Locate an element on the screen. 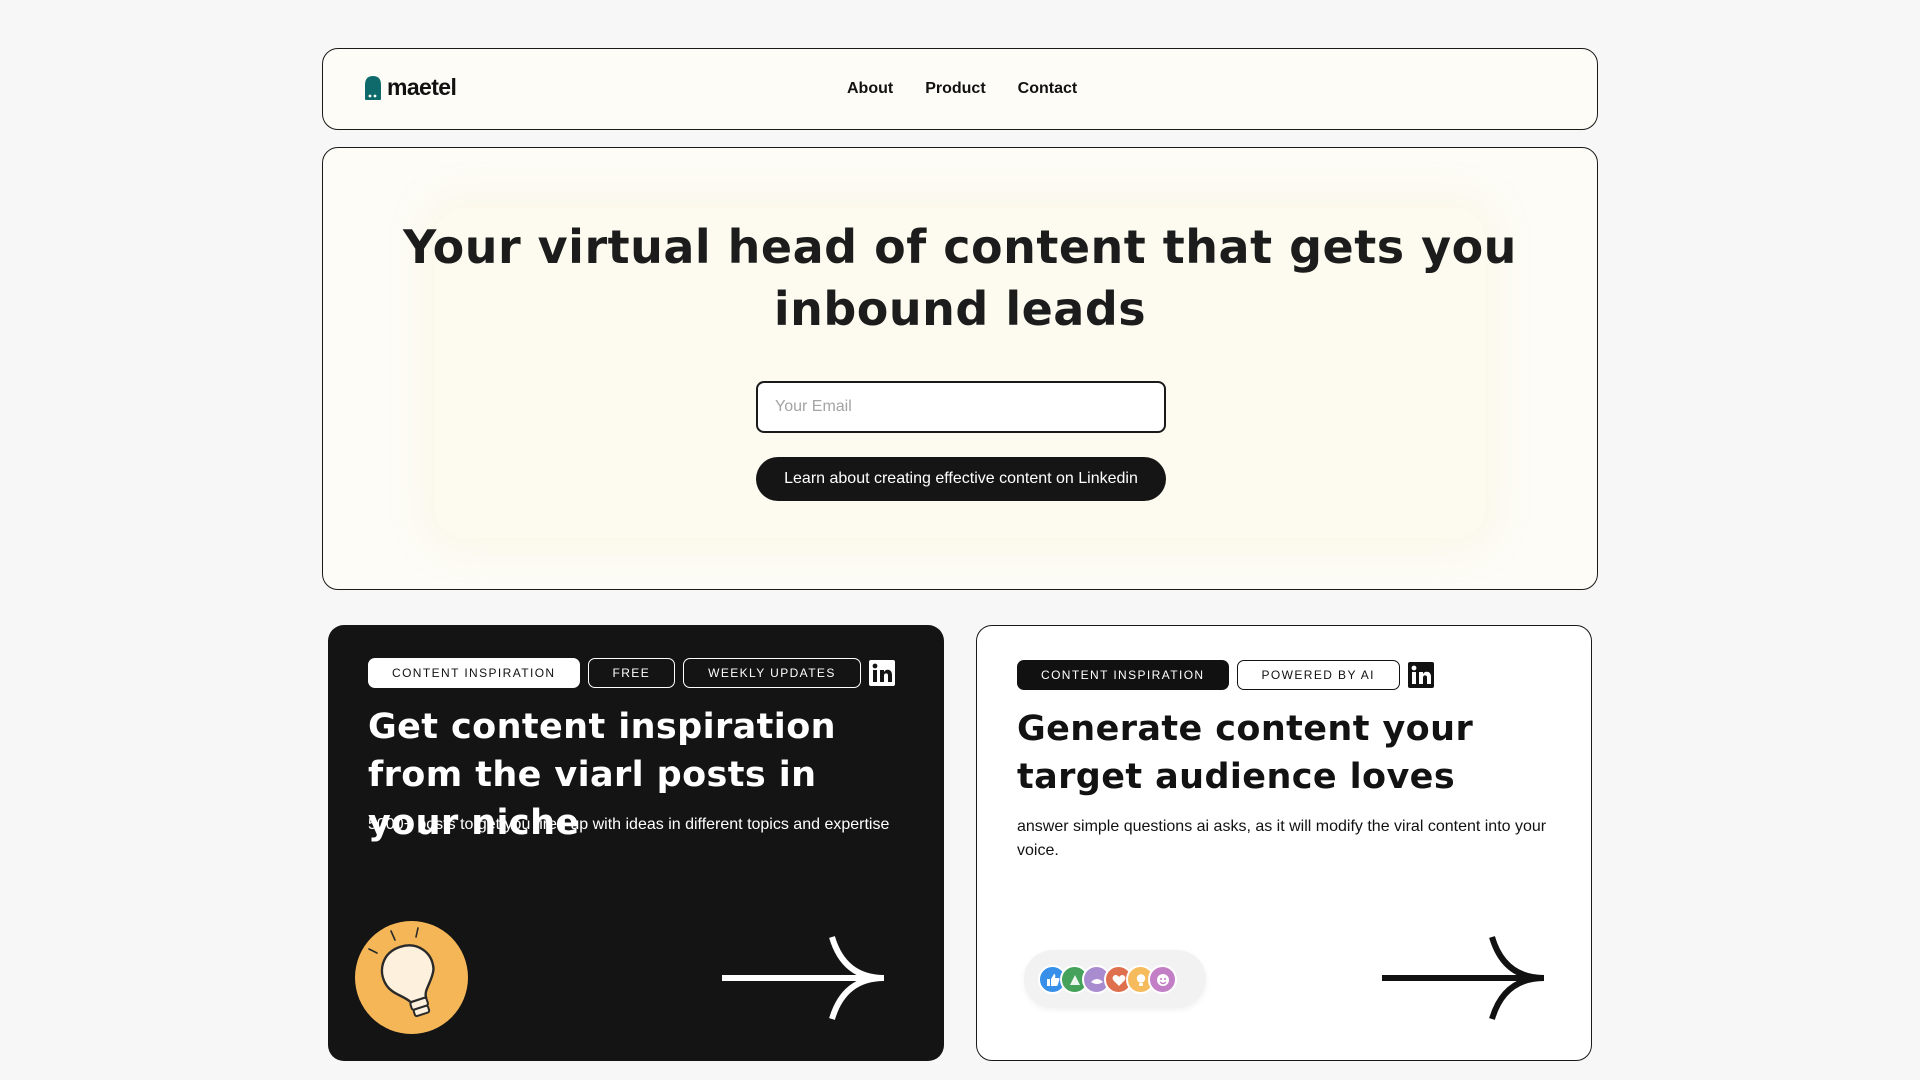  nav-link-product: Product is located at coordinates (955, 89).